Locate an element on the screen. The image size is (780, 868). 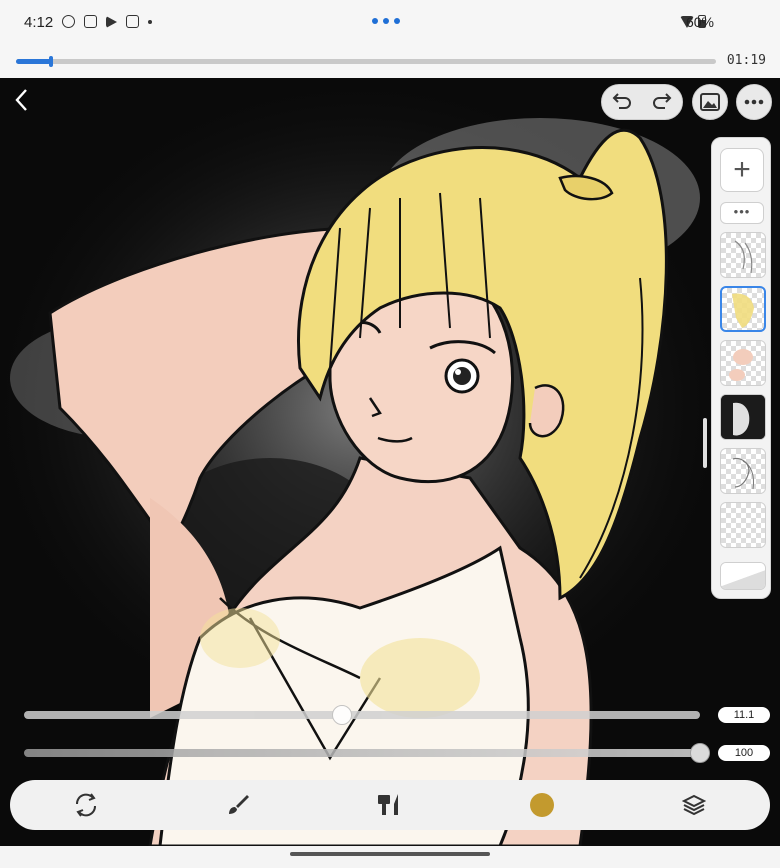
dot-icon is located at coordinates (150, 21).